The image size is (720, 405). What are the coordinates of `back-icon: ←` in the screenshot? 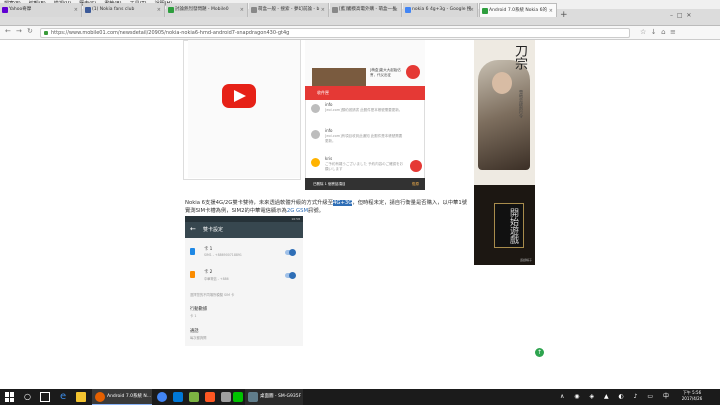 It's located at (8, 31).